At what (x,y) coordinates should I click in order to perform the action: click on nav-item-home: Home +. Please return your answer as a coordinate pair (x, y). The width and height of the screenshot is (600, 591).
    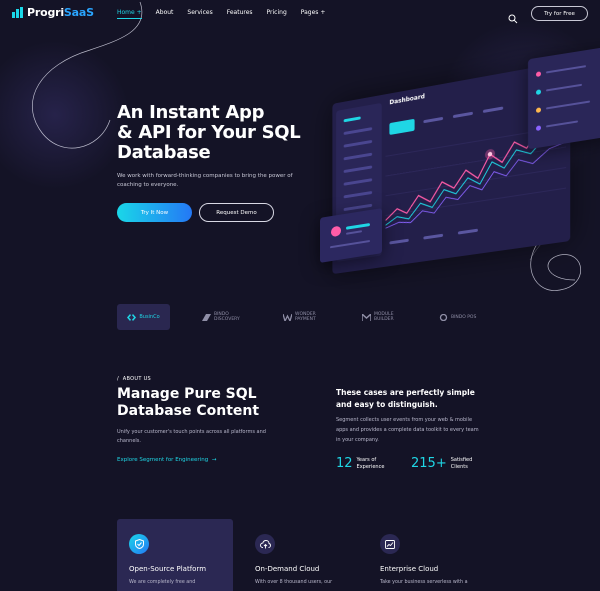
    Looking at the image, I should click on (129, 14).